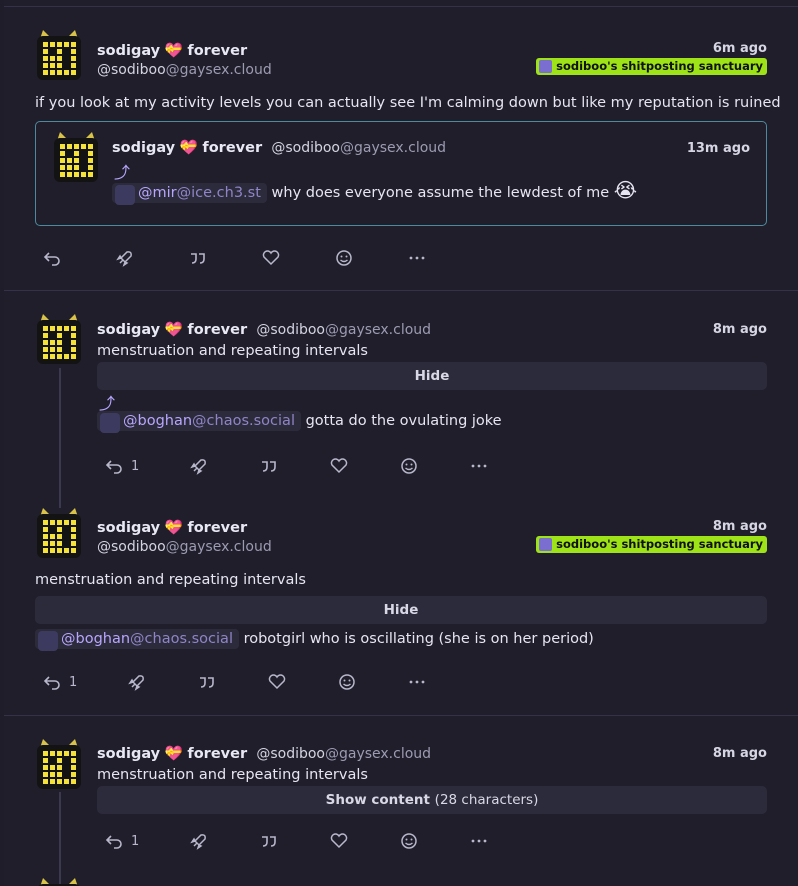 Image resolution: width=798 pixels, height=886 pixels. I want to click on thread-line, so click(60, 839).